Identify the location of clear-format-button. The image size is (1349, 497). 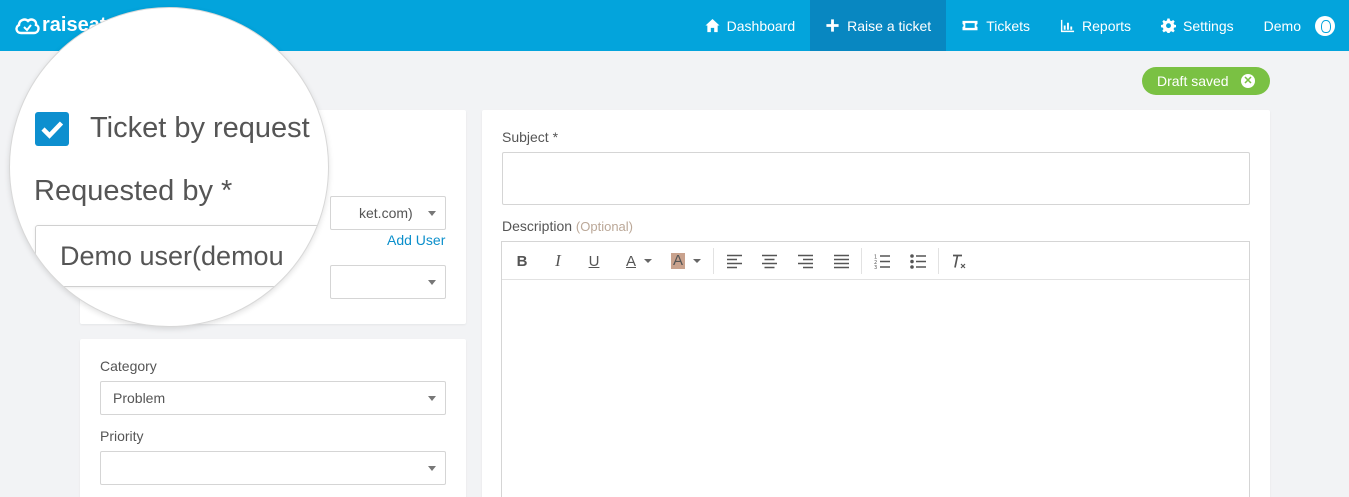
(959, 261).